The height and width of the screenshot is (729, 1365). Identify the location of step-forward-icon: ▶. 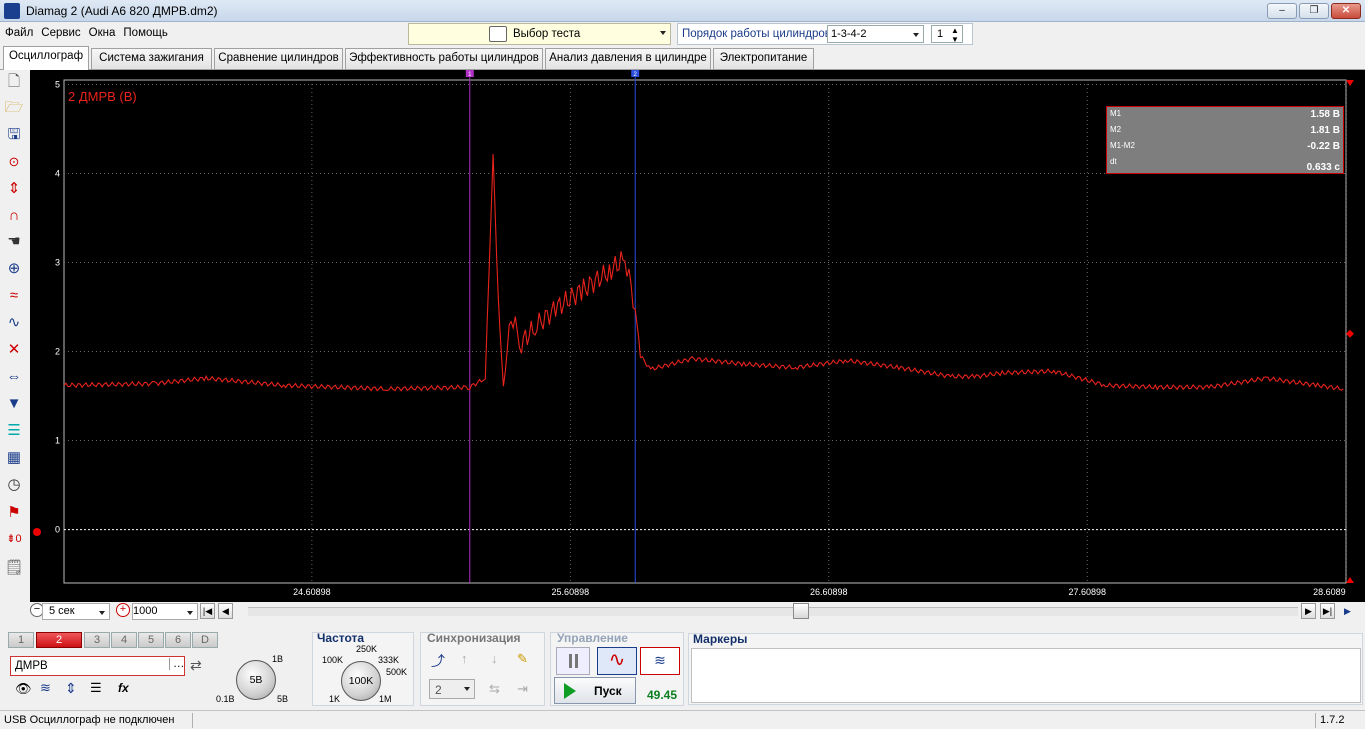
(1308, 611).